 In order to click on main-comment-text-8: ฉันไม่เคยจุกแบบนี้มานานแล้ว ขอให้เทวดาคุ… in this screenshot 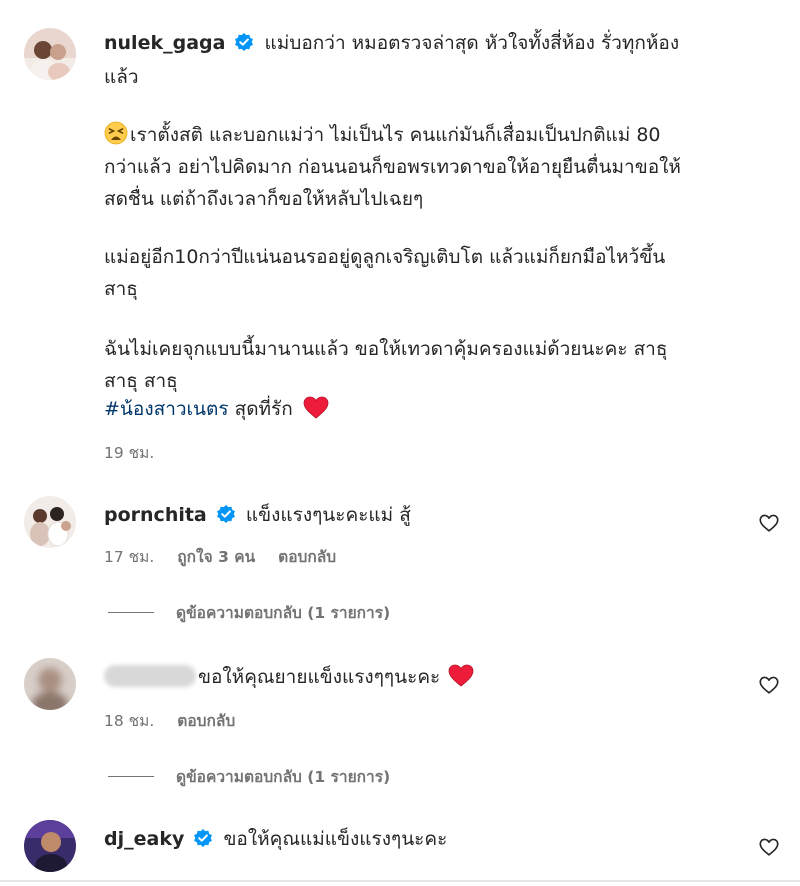, I will do `click(386, 349)`.